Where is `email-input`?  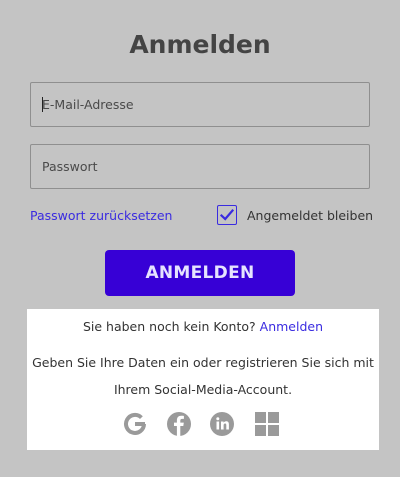
email-input is located at coordinates (205, 104).